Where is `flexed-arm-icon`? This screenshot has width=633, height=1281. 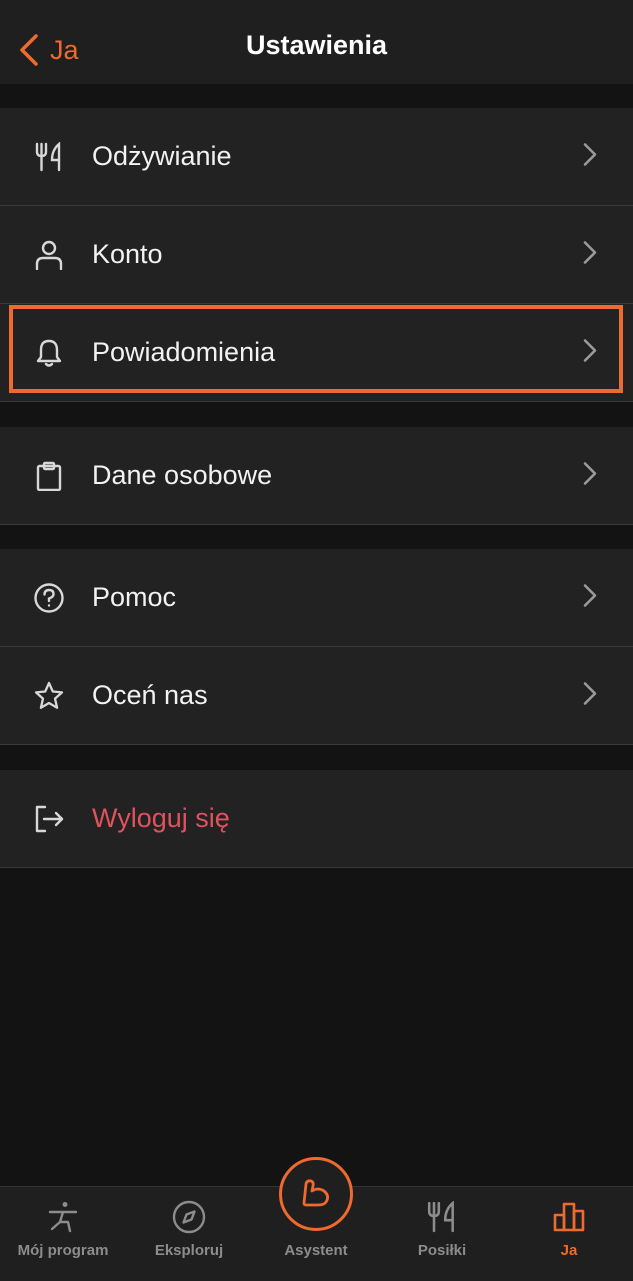 flexed-arm-icon is located at coordinates (316, 1194).